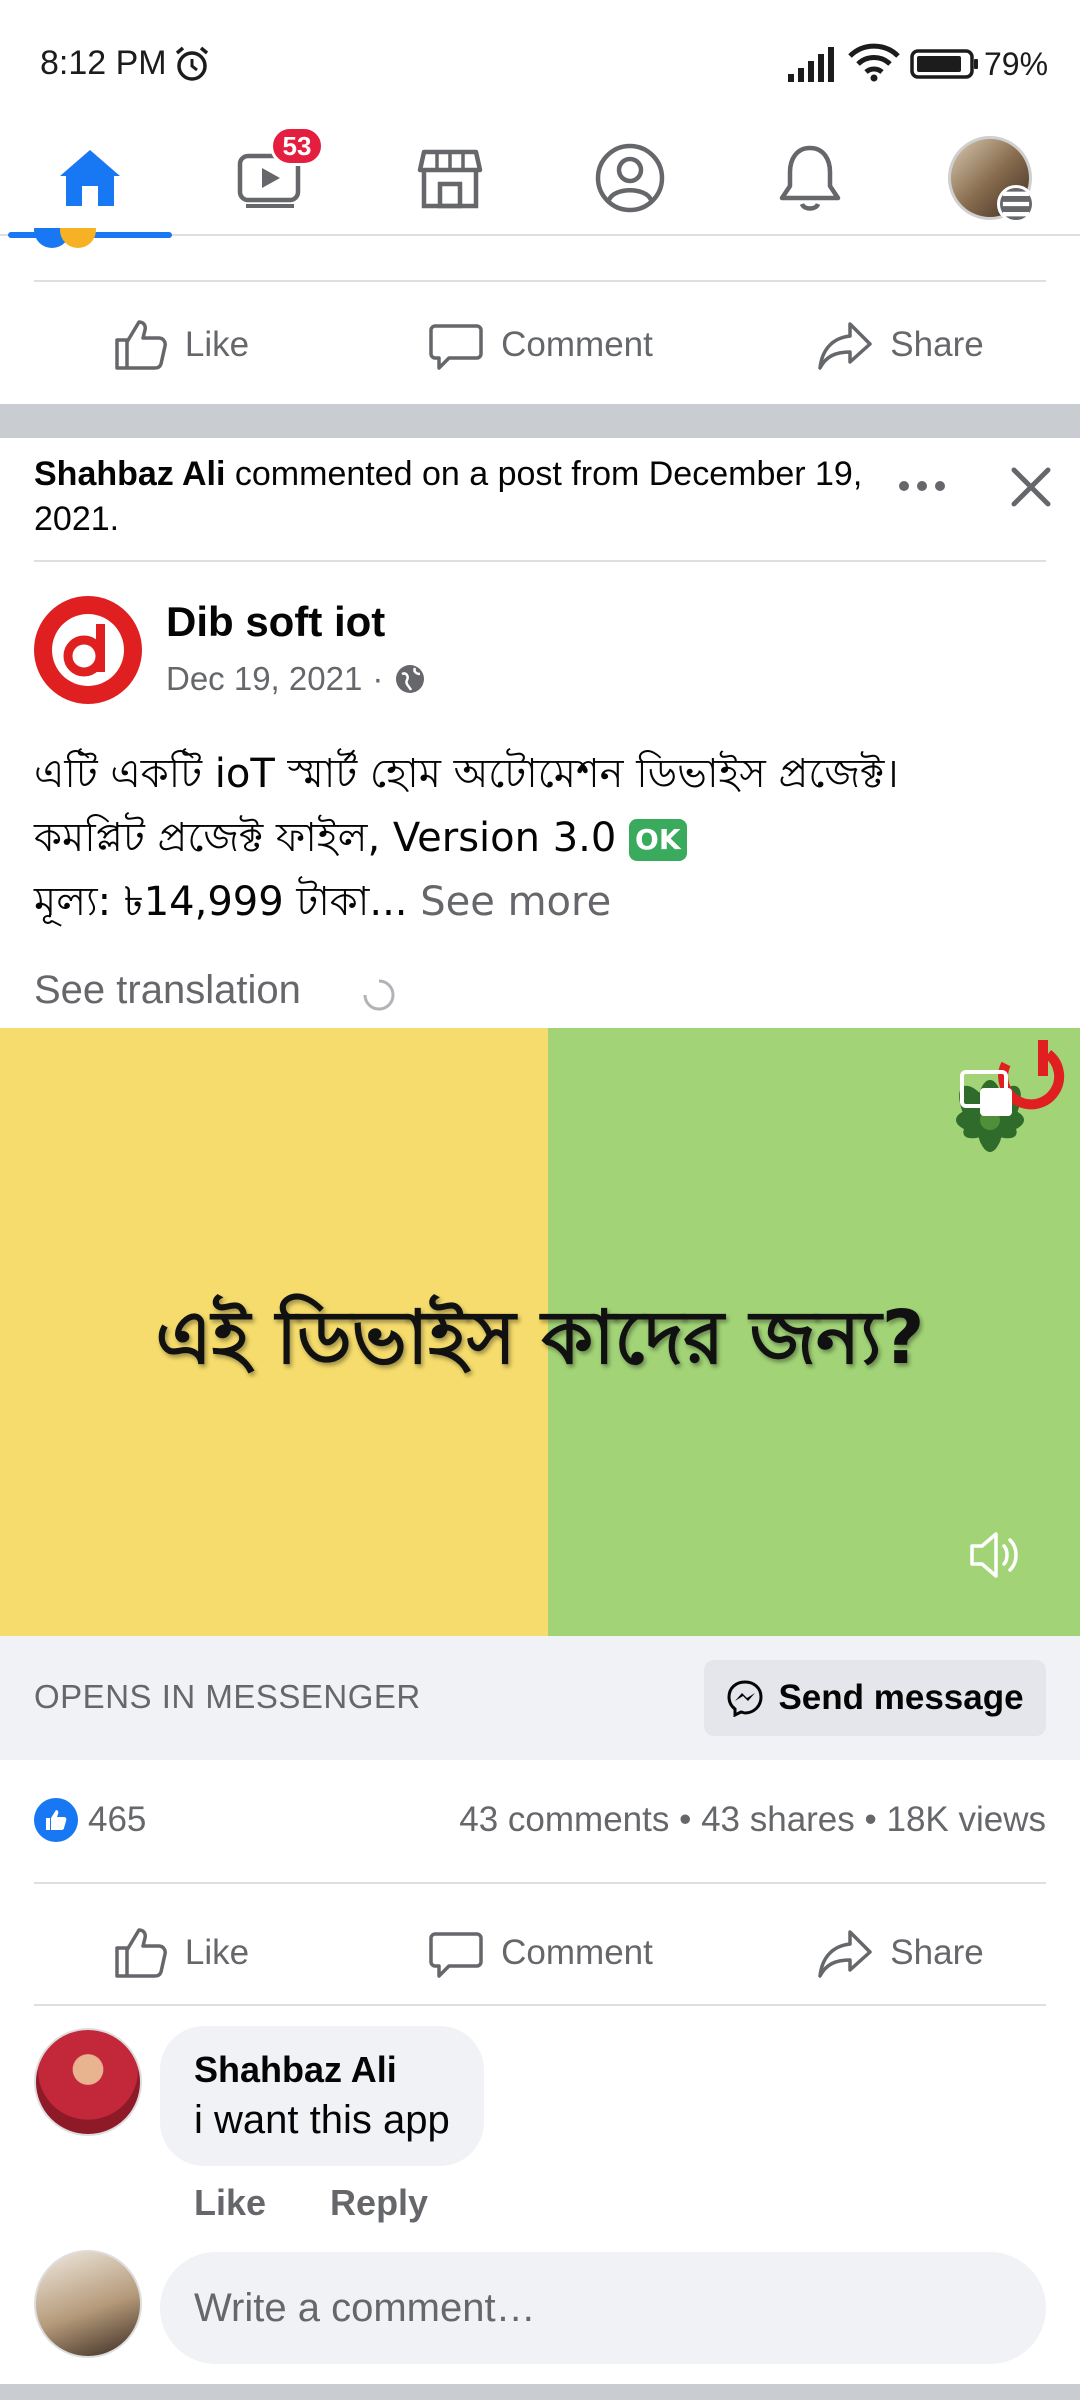 The height and width of the screenshot is (2400, 1080). What do you see at coordinates (658, 840) in the screenshot?
I see `ok-emoji-icon: OK` at bounding box center [658, 840].